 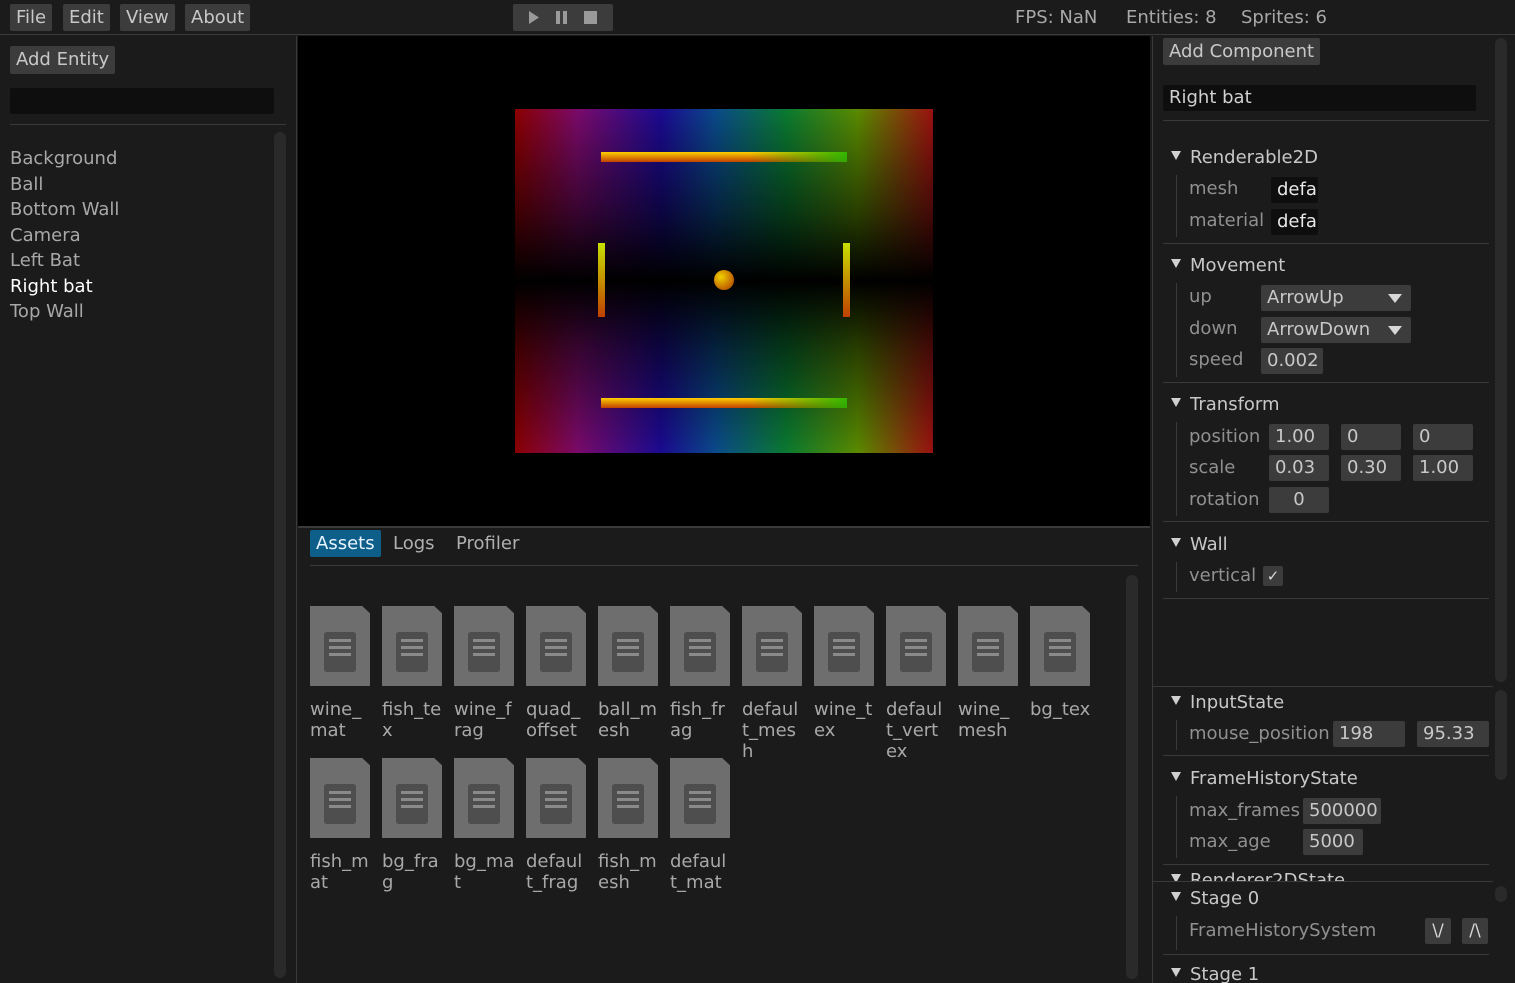 What do you see at coordinates (218, 17) in the screenshot?
I see `menu-about: About` at bounding box center [218, 17].